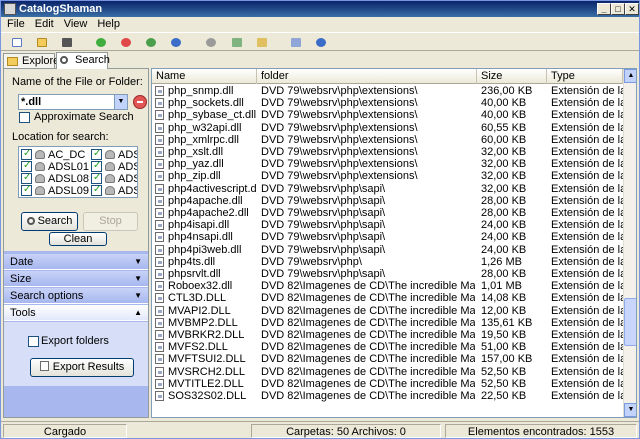  I want to click on device-icon, so click(67, 42).